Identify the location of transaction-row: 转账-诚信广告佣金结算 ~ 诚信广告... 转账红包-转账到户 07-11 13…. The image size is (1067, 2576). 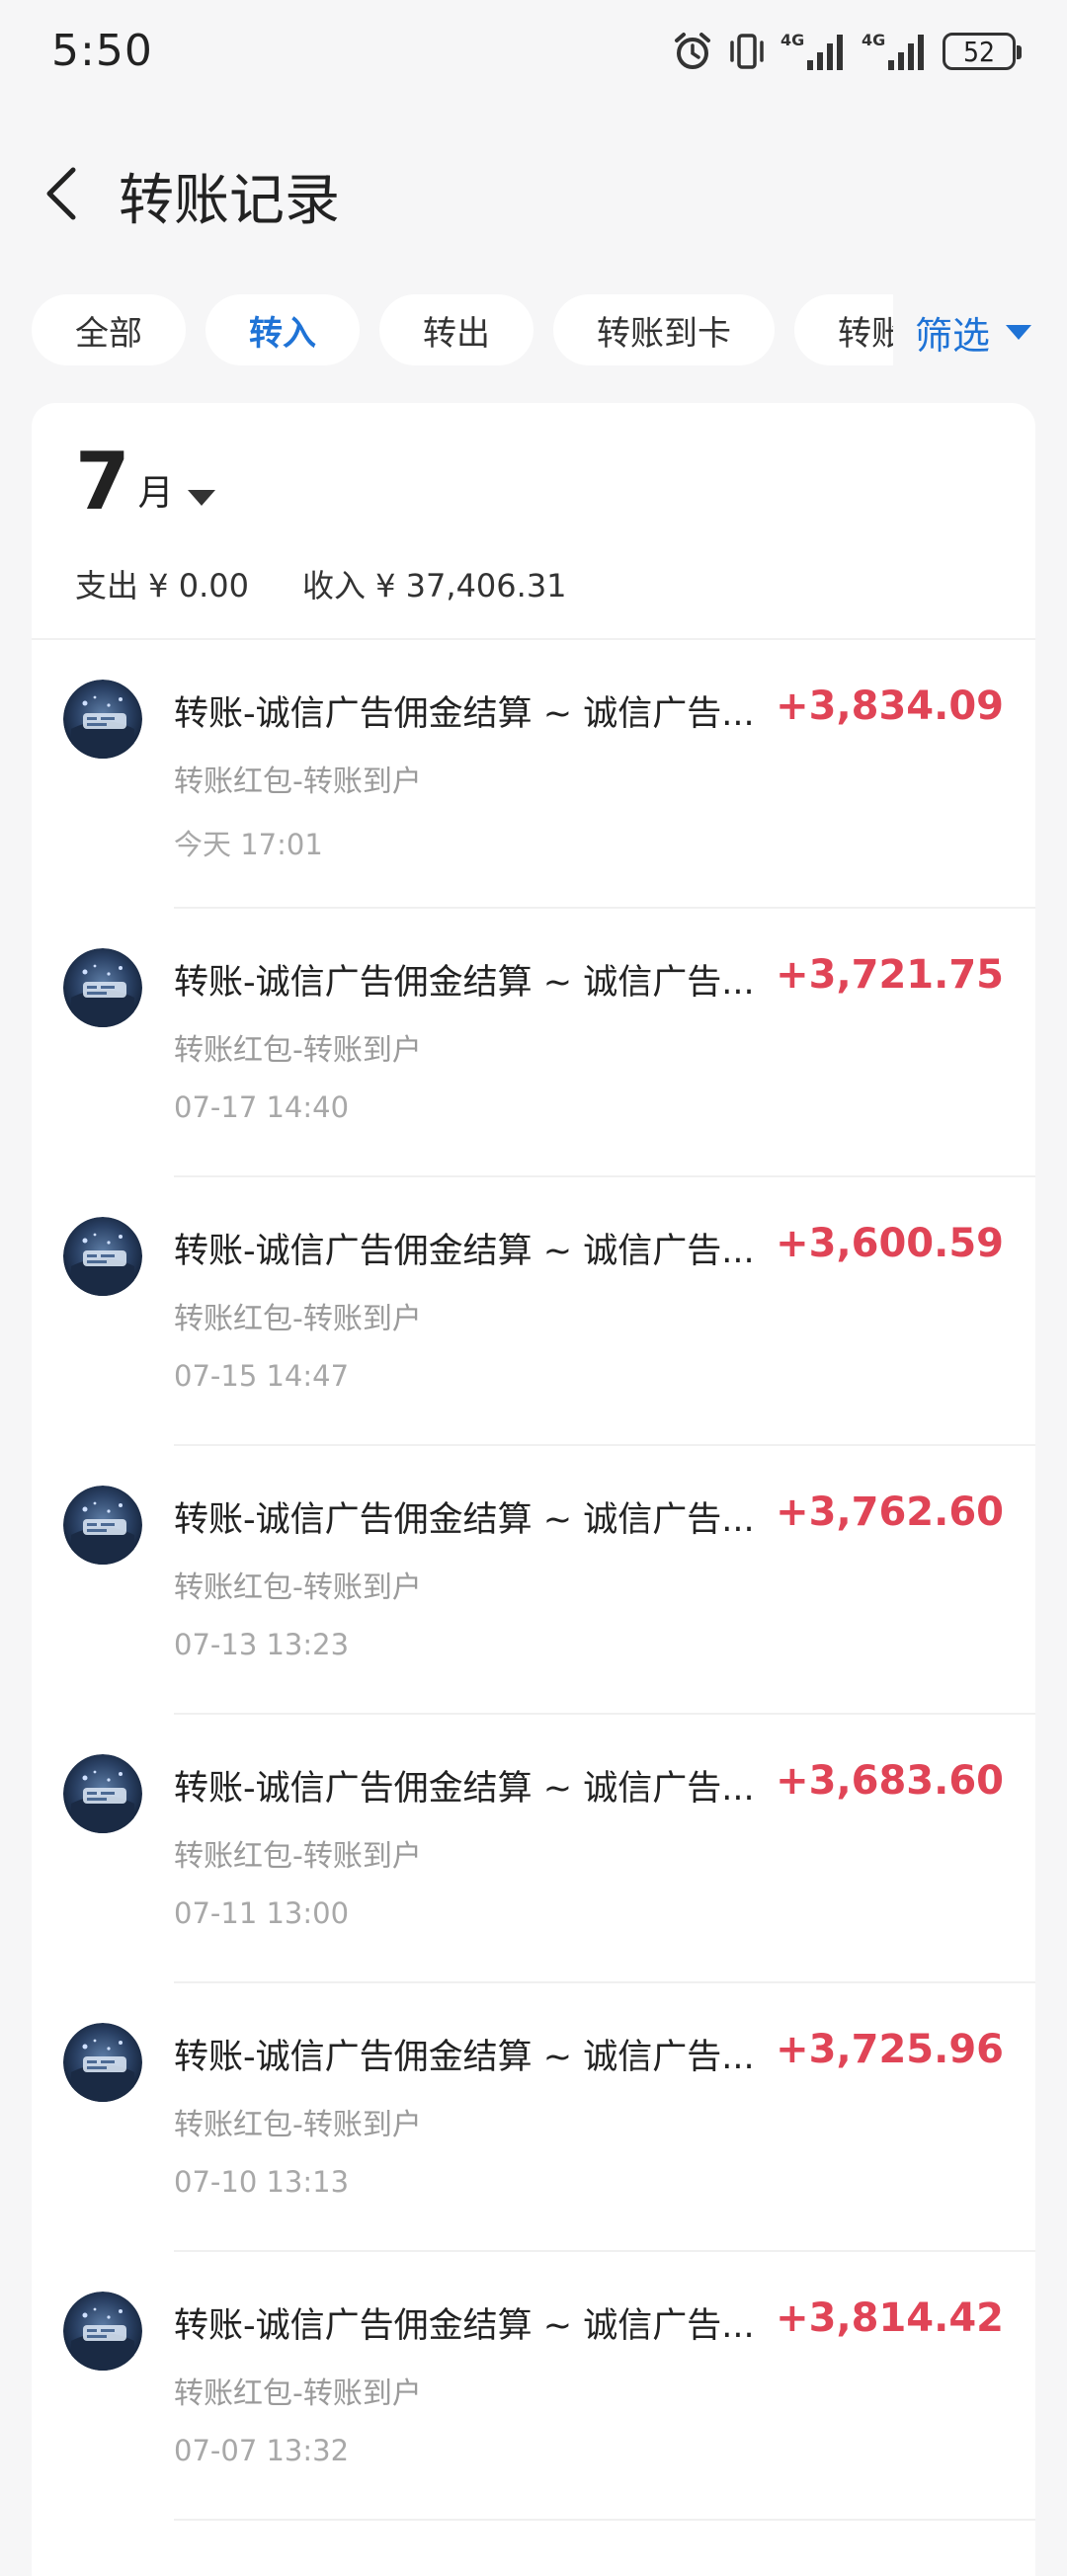
(533, 1849).